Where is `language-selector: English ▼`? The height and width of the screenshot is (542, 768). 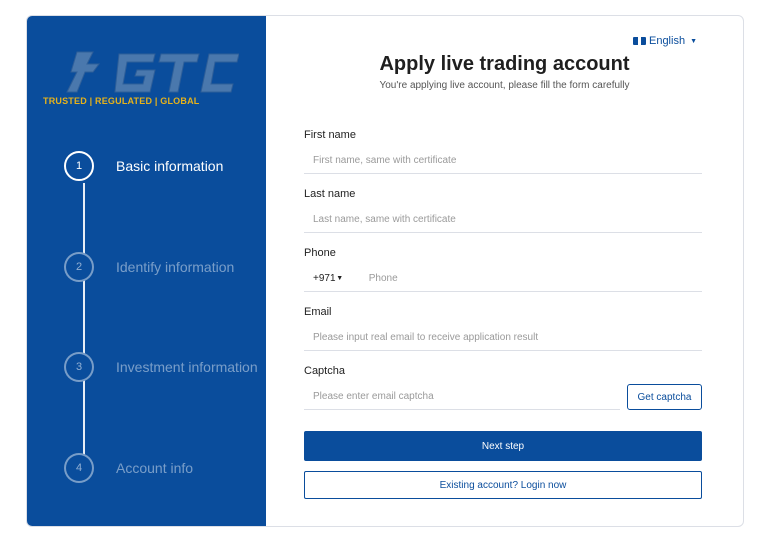
language-selector: English ▼ is located at coordinates (664, 41).